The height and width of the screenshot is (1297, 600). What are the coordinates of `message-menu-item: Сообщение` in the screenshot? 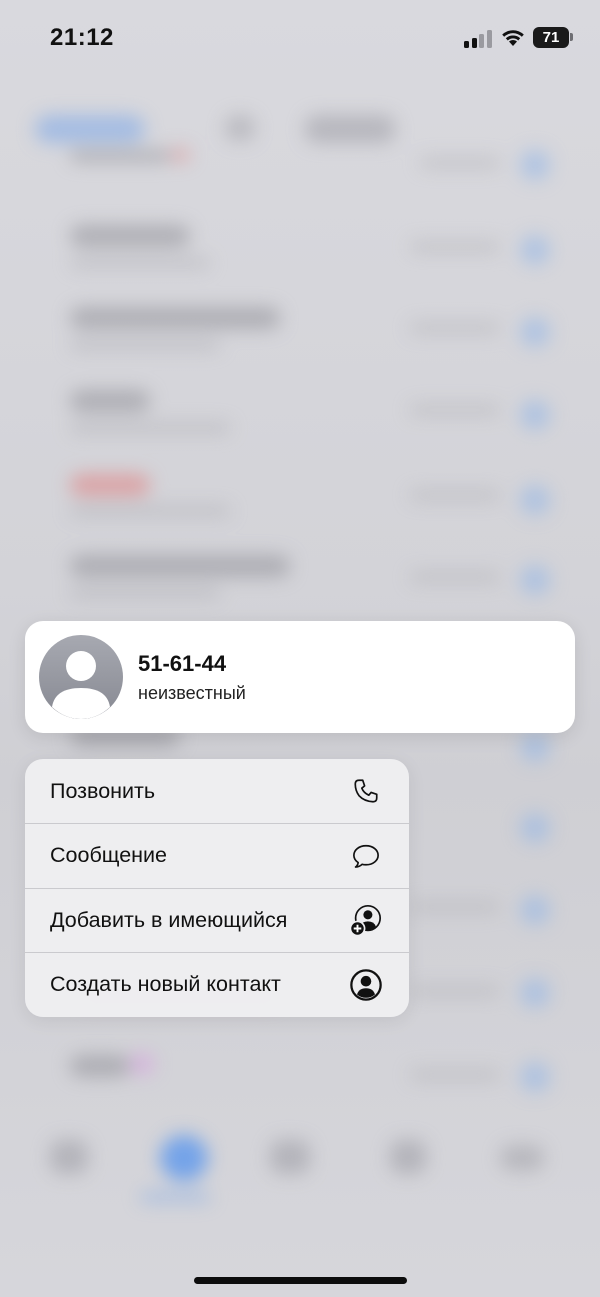 It's located at (217, 856).